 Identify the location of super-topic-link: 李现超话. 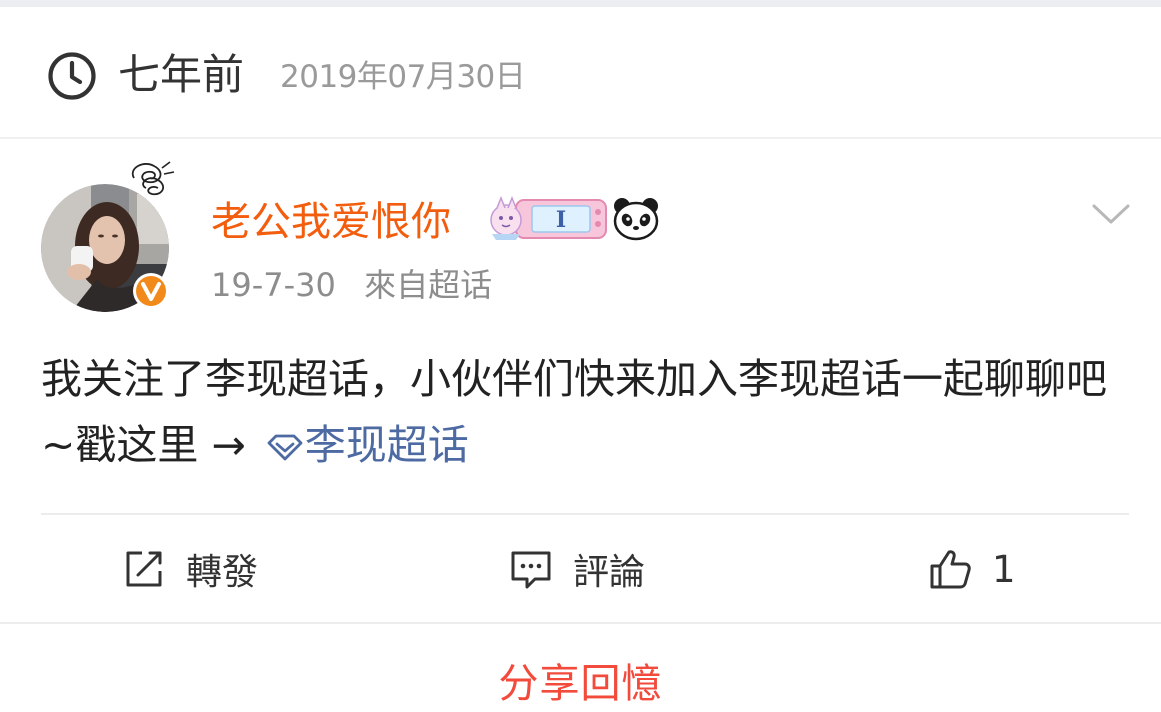
(387, 445).